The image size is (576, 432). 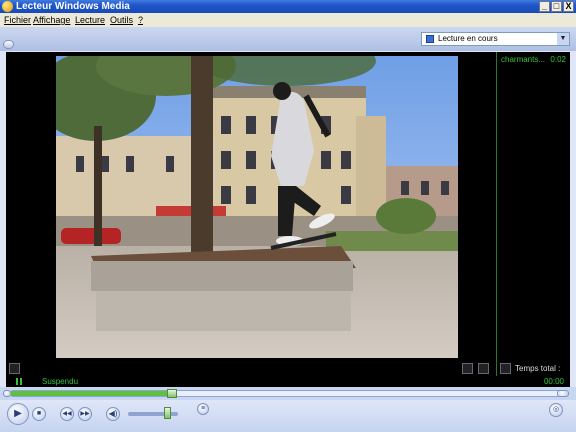 What do you see at coordinates (430, 39) in the screenshot?
I see `playlist-icon` at bounding box center [430, 39].